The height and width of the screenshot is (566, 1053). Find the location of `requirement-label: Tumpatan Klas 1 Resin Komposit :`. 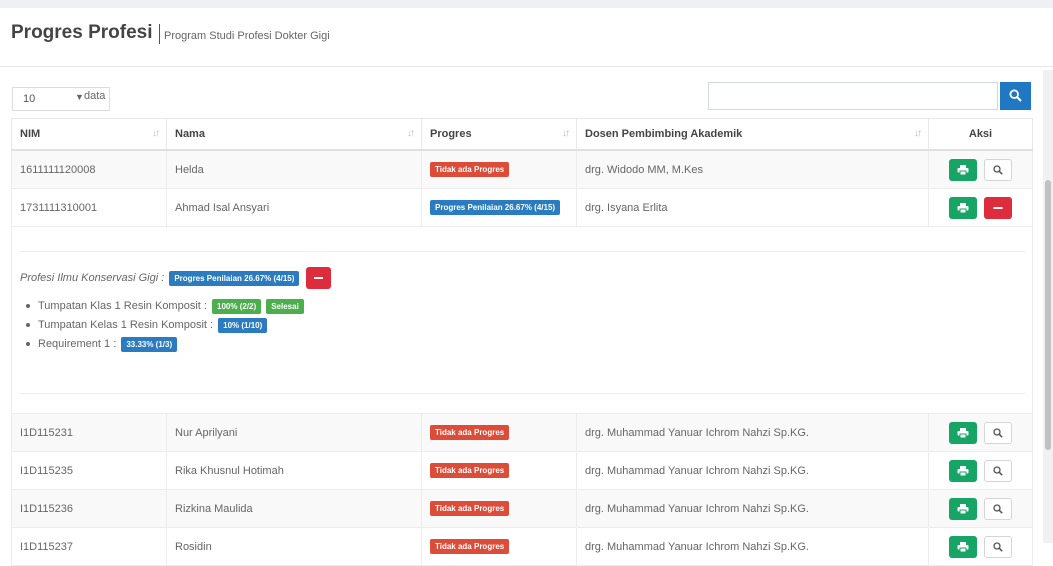

requirement-label: Tumpatan Klas 1 Resin Komposit : is located at coordinates (122, 306).